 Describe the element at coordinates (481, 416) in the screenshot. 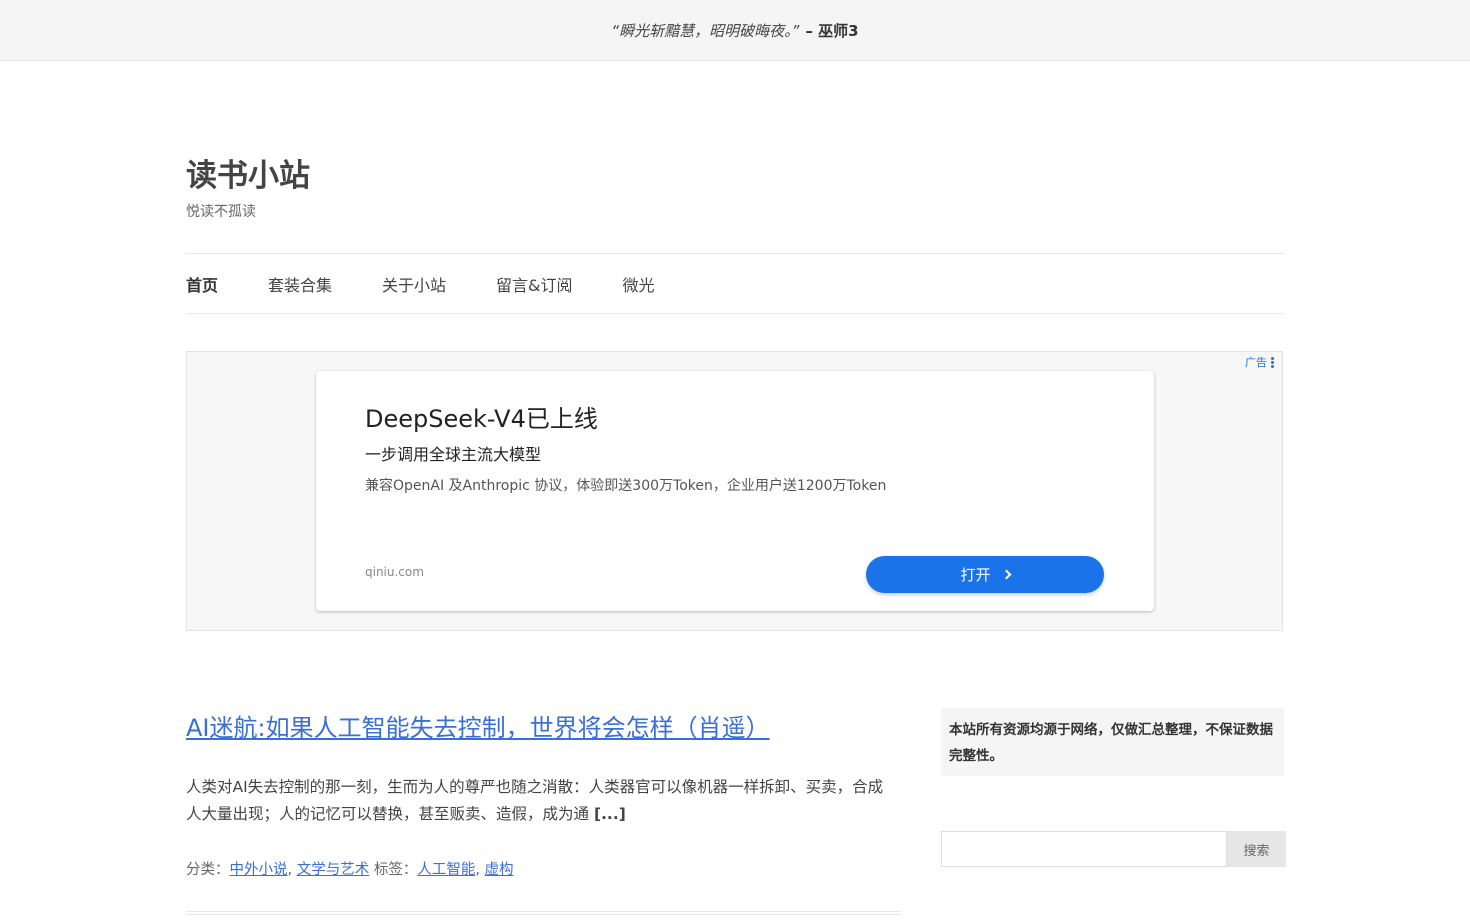

I see `ad-title: DeepSeek-V4已上线` at that location.